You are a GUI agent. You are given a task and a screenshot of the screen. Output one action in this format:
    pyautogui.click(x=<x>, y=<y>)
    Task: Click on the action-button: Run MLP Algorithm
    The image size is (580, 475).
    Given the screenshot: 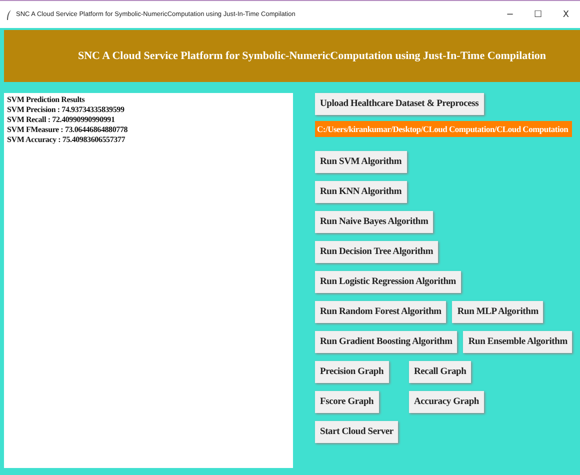 What is the action you would take?
    pyautogui.click(x=498, y=312)
    